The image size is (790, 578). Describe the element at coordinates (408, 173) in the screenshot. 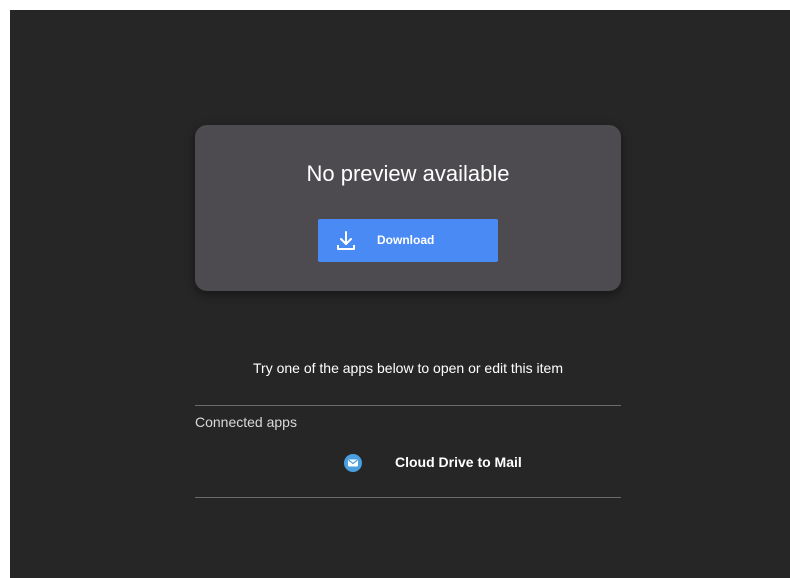

I see `no-preview-message: No preview available` at that location.